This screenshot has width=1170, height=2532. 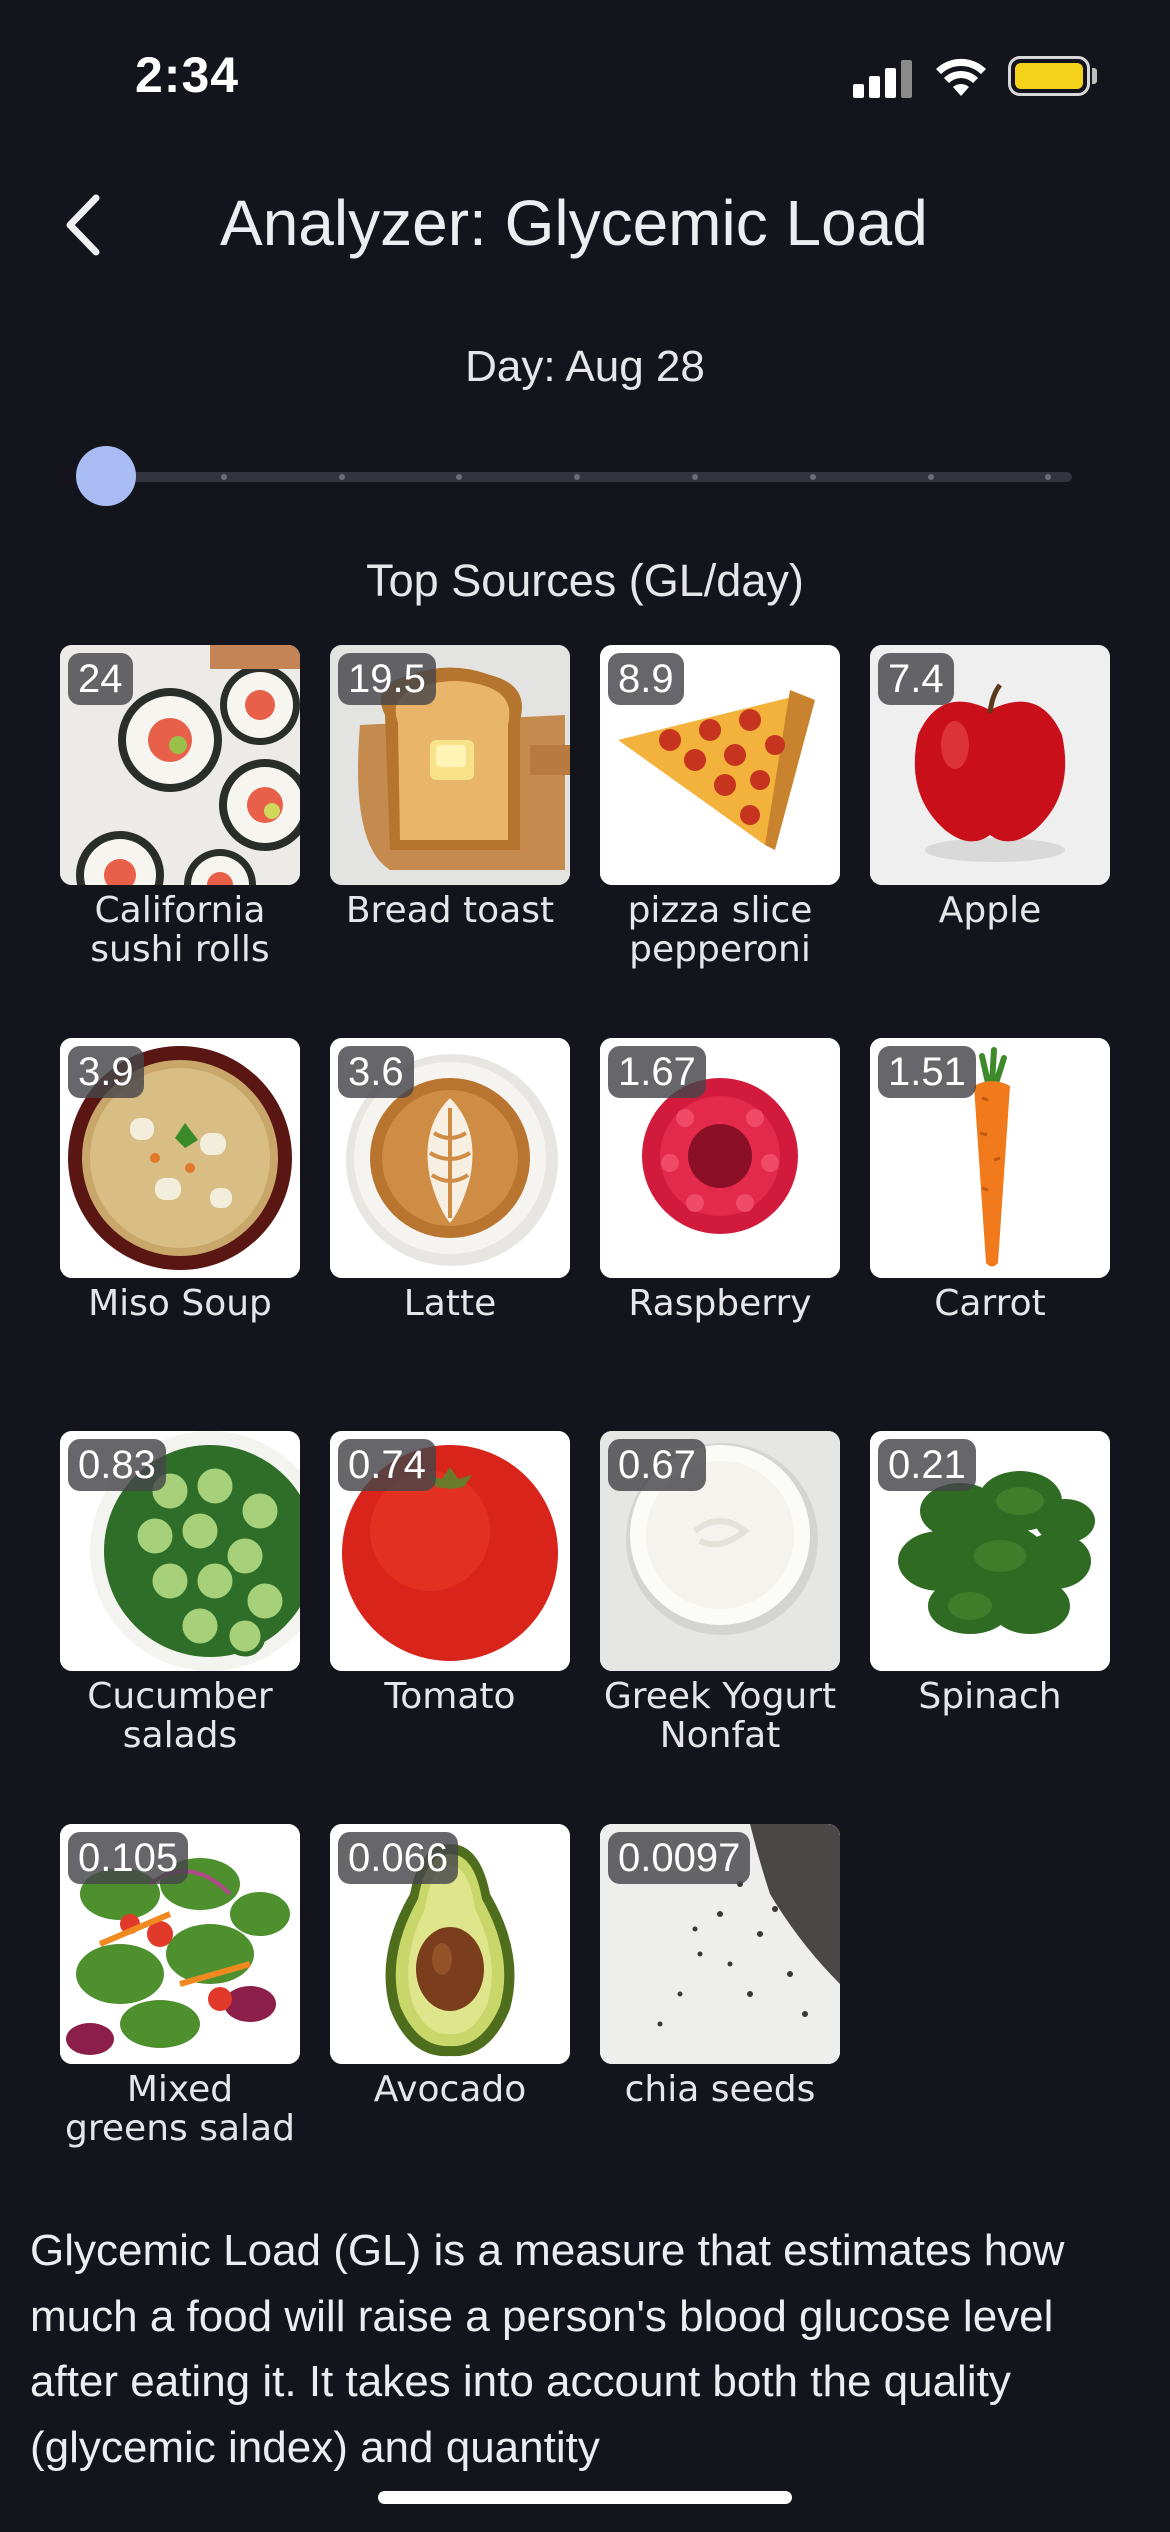 I want to click on food-image: 0.74, so click(x=450, y=1551).